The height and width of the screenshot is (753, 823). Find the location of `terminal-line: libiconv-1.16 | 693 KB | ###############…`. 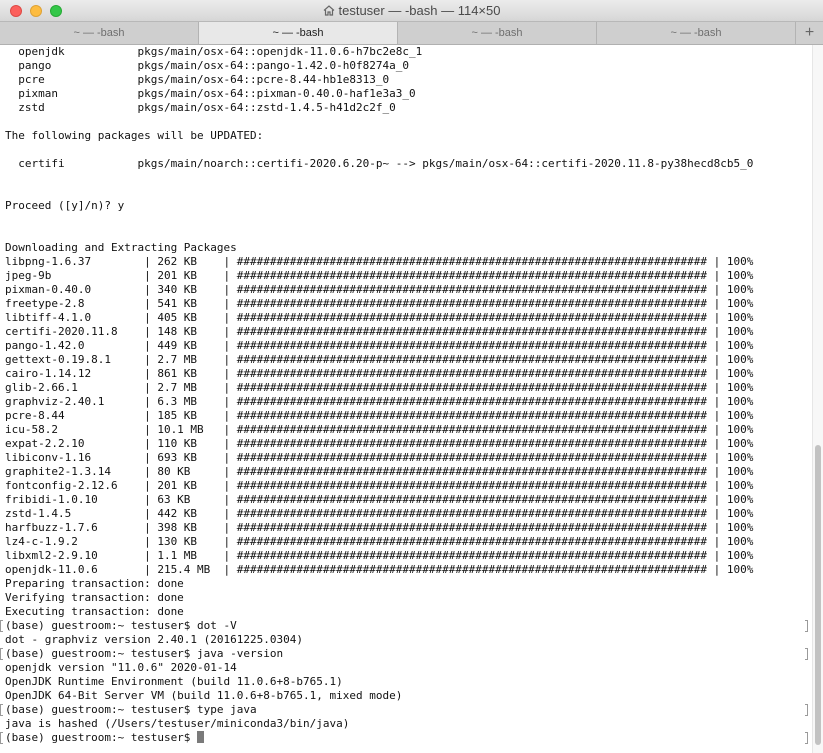

terminal-line: libiconv-1.16 | 693 KB | ###############… is located at coordinates (408, 458).